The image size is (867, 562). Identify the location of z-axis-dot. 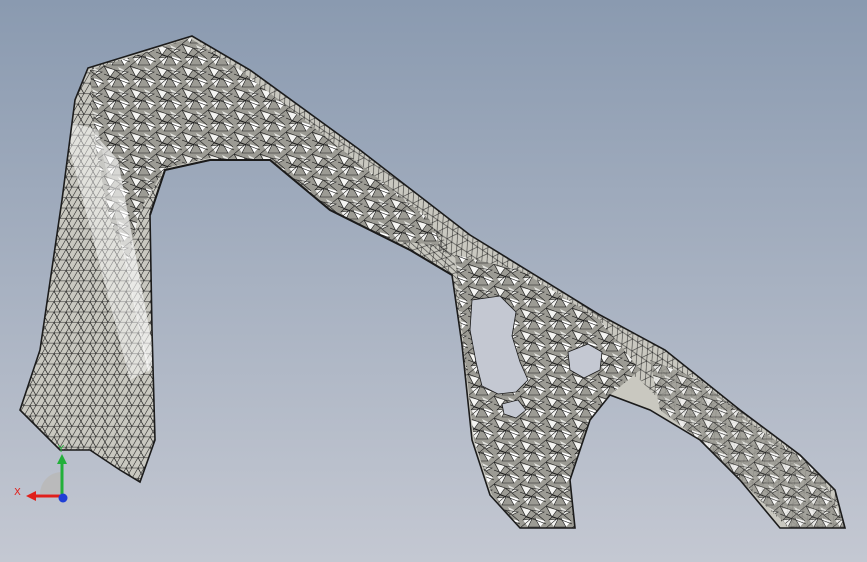
(63, 498).